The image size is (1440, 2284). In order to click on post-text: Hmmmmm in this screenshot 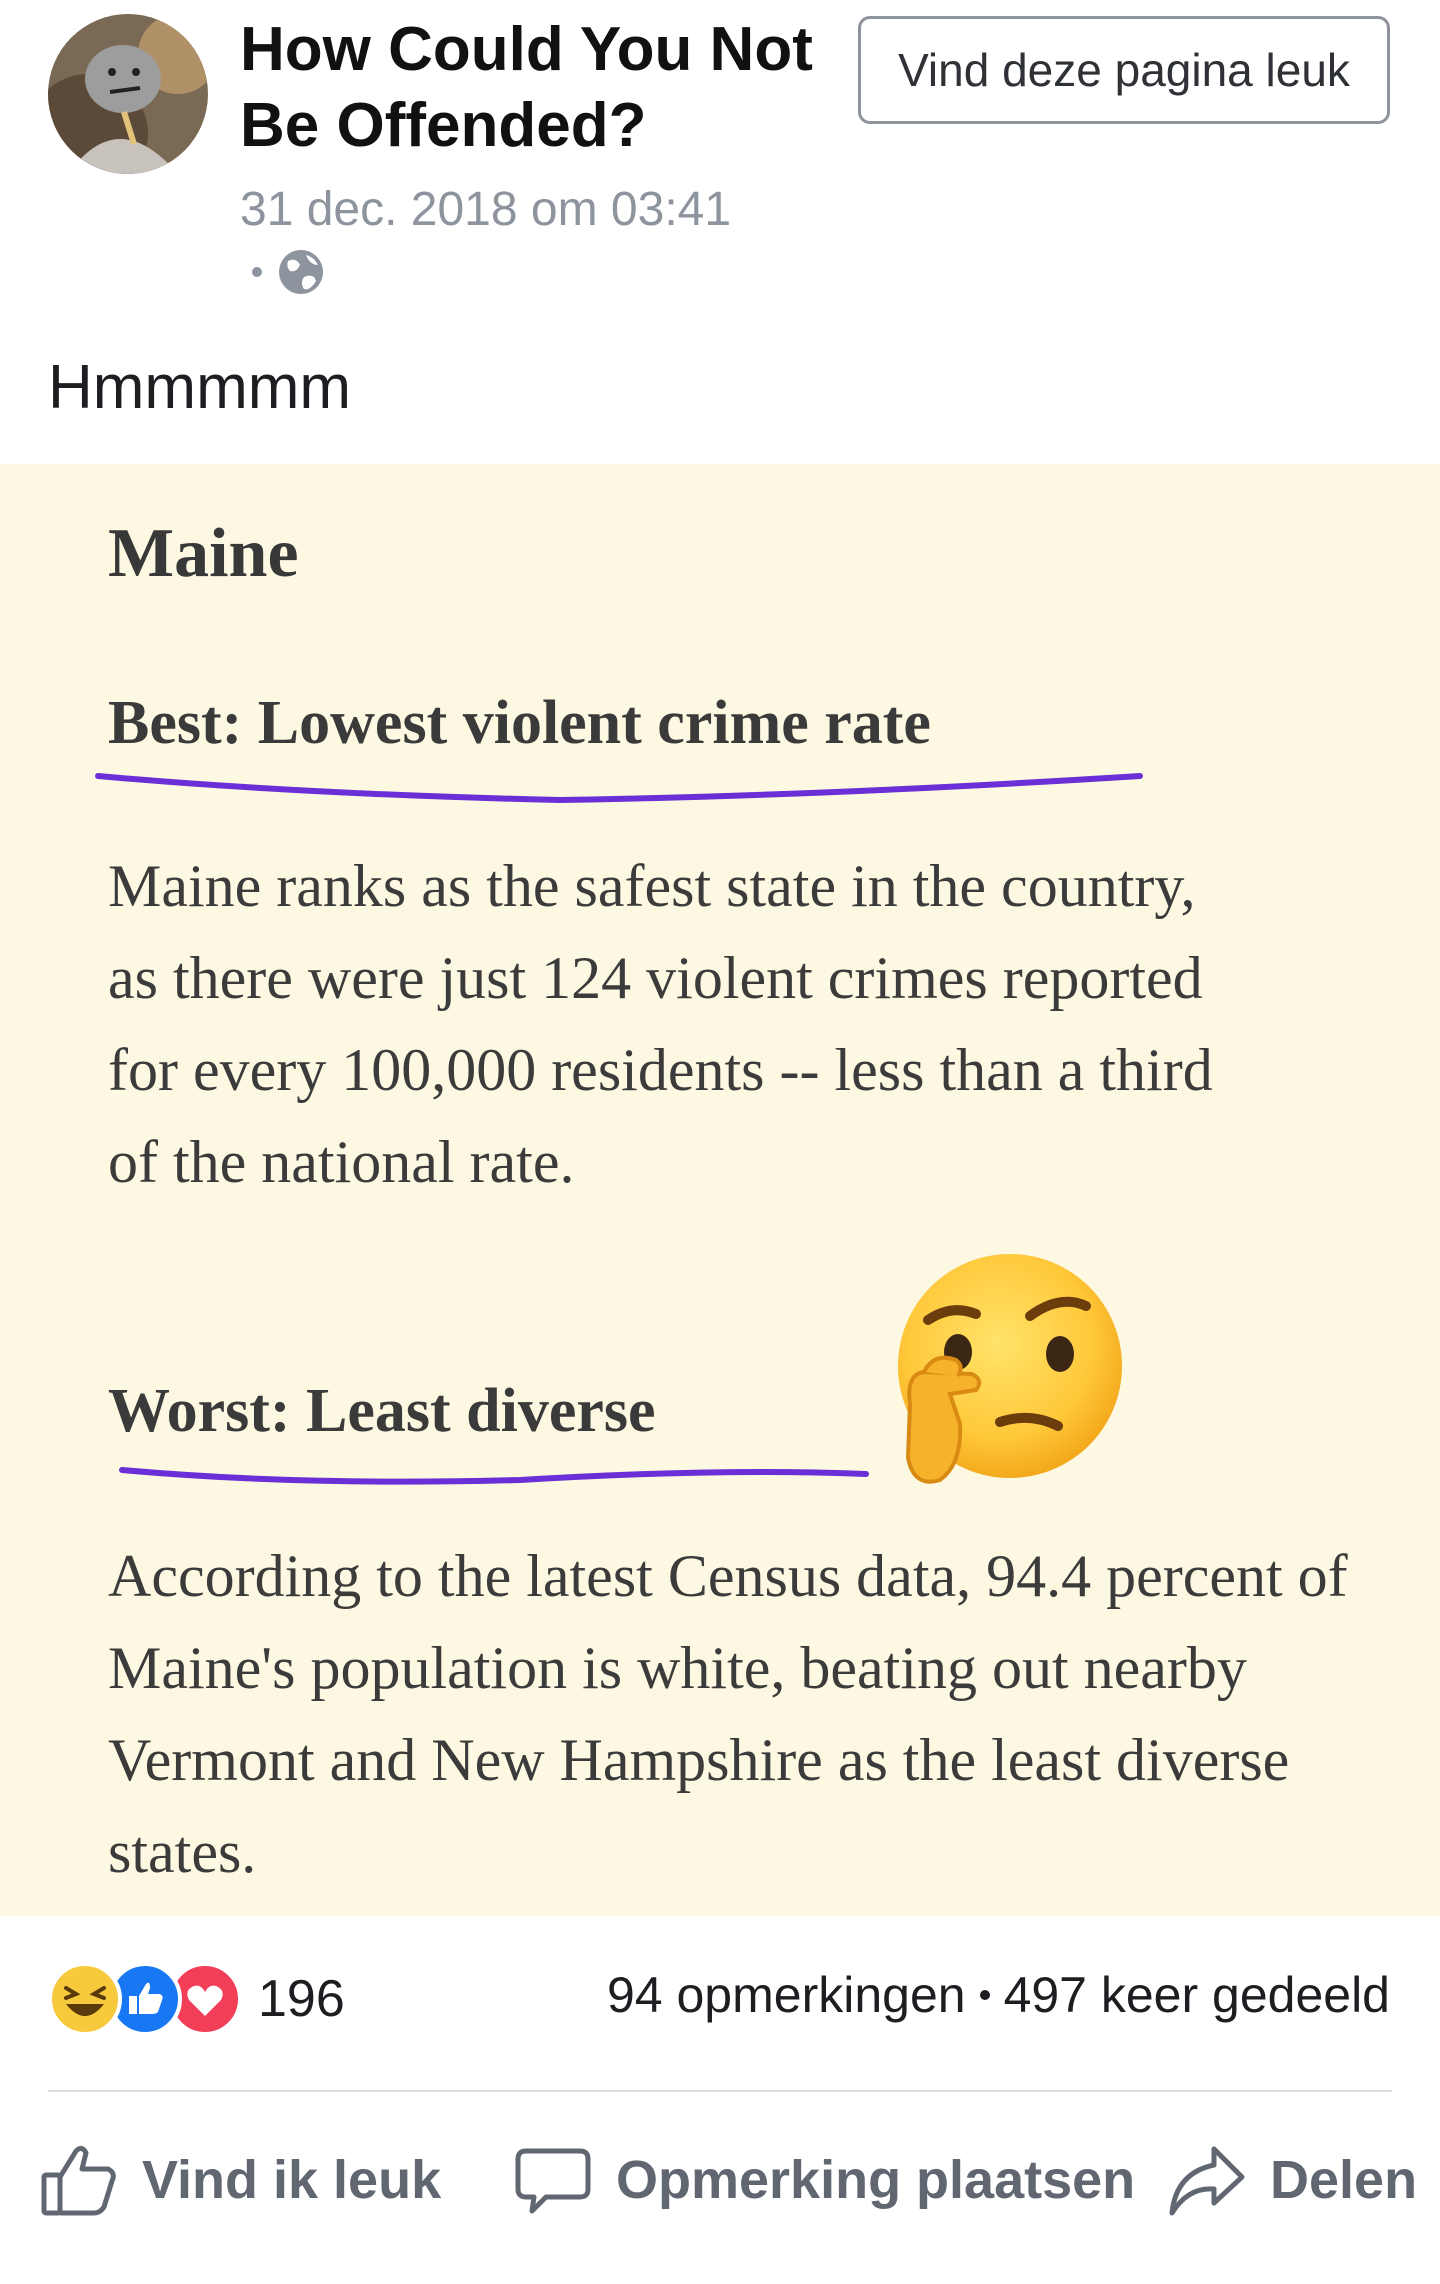, I will do `click(200, 387)`.